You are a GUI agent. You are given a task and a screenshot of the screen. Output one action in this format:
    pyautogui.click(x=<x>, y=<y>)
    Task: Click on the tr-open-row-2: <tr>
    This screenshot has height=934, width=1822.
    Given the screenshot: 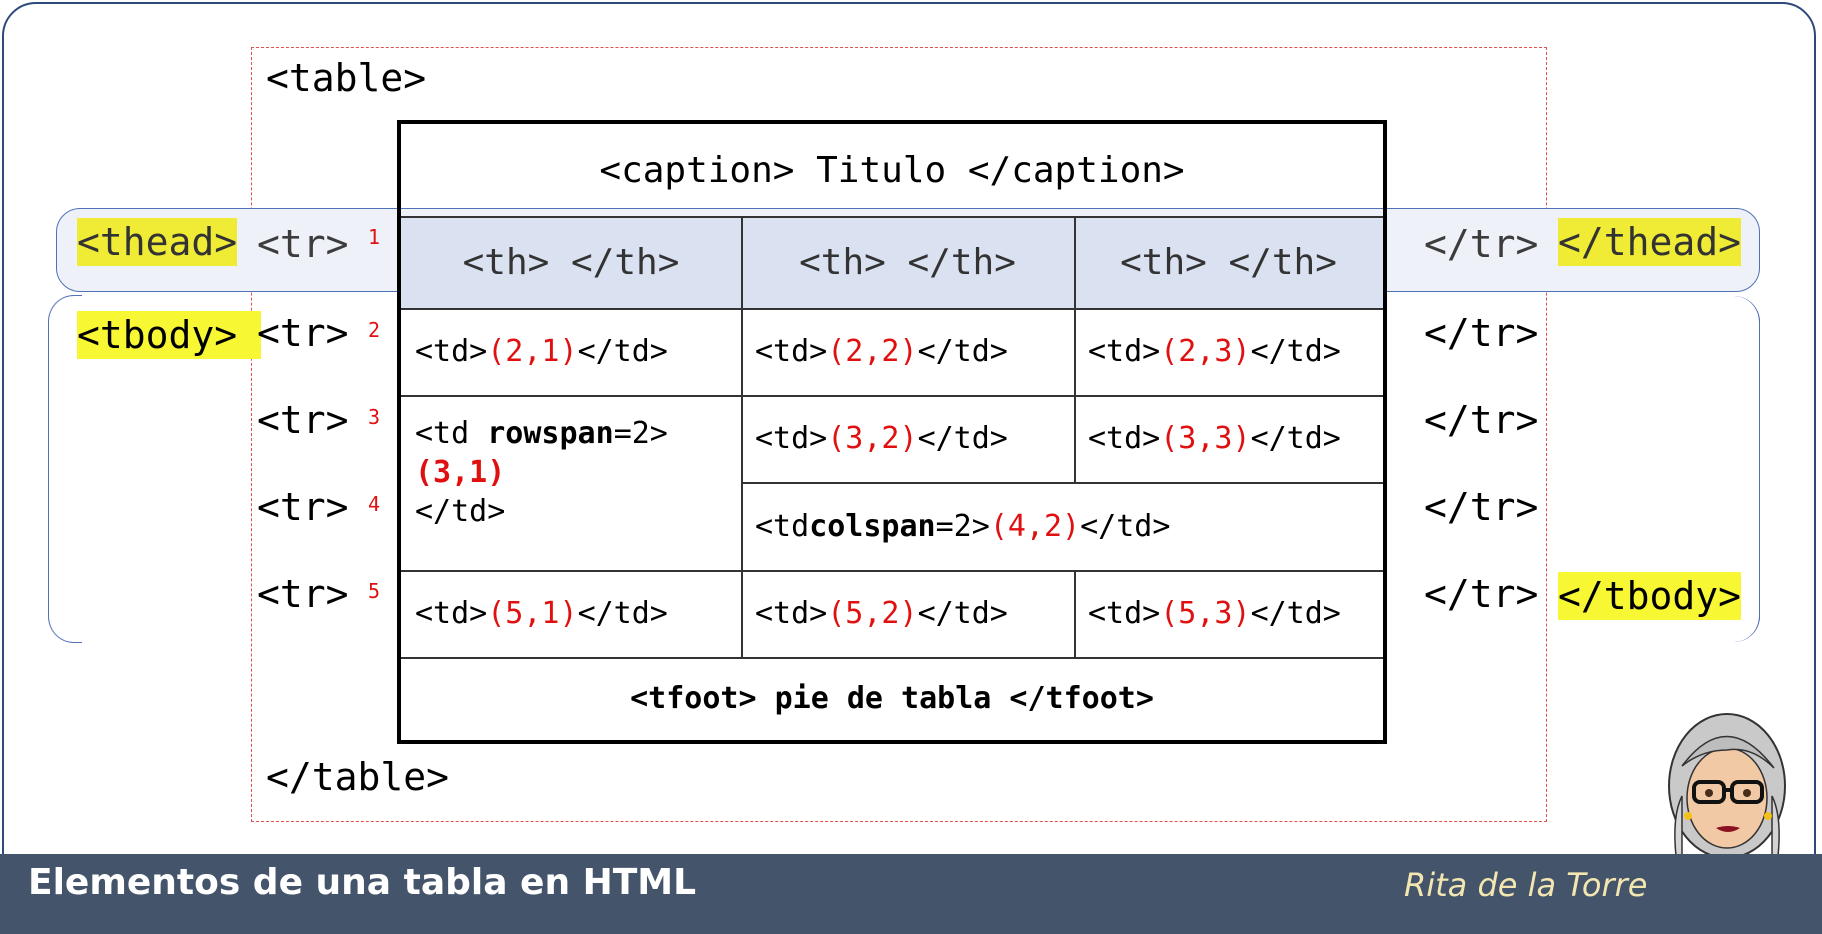 What is the action you would take?
    pyautogui.click(x=303, y=333)
    